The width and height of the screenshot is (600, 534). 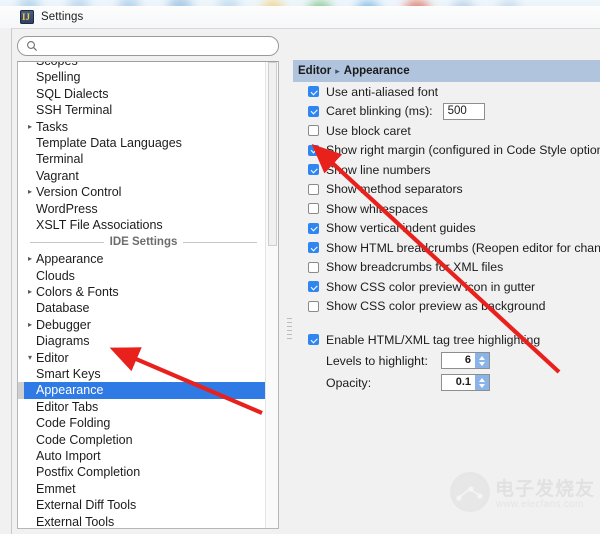 I want to click on sidebar-item-scopes: Scopes, so click(x=142, y=65).